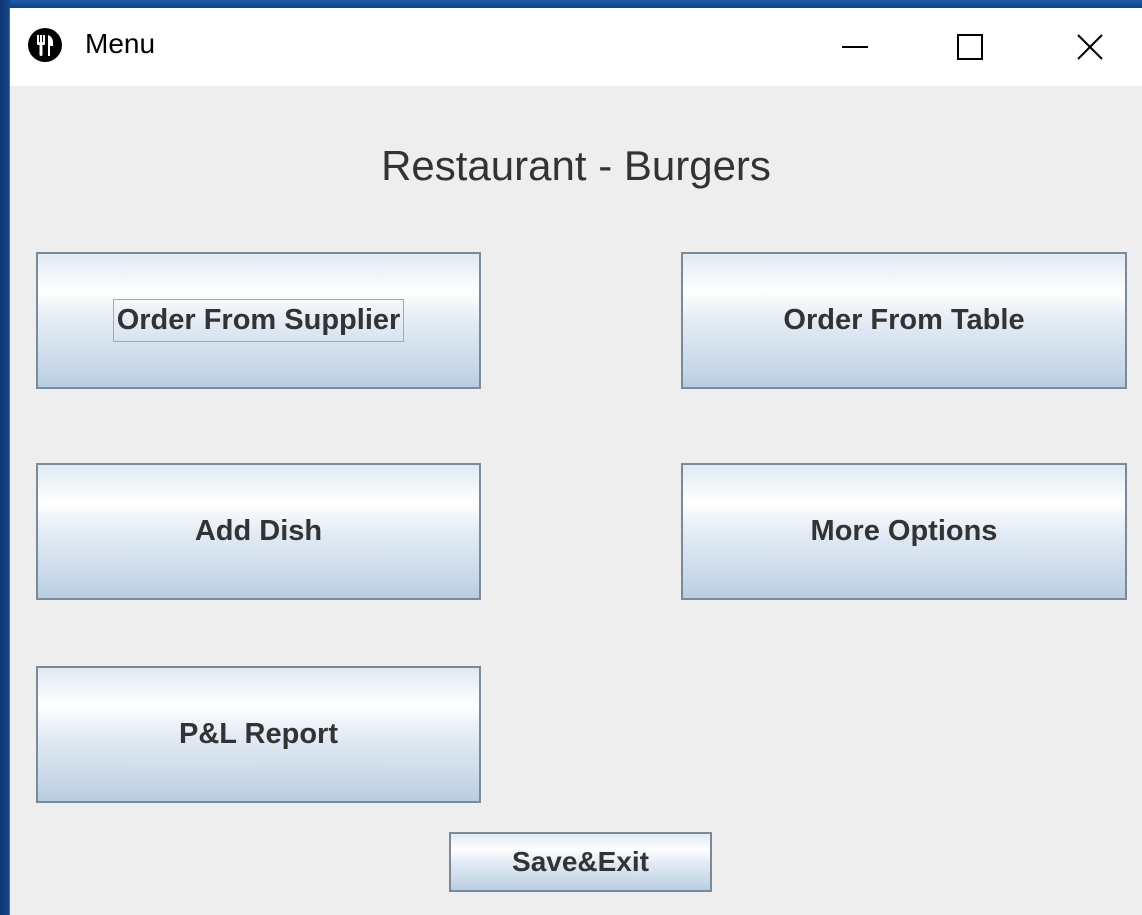 This screenshot has width=1142, height=915. I want to click on order-from-table-button: Order From Table, so click(904, 320).